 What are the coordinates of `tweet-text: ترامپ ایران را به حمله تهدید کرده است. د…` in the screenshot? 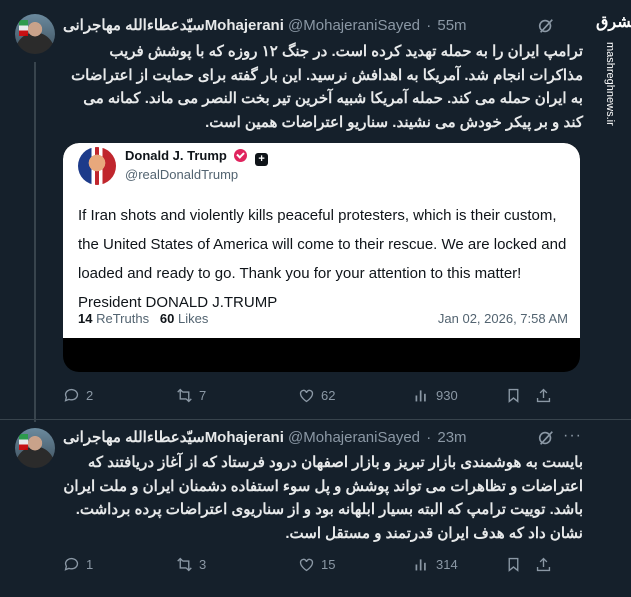 It's located at (327, 87).